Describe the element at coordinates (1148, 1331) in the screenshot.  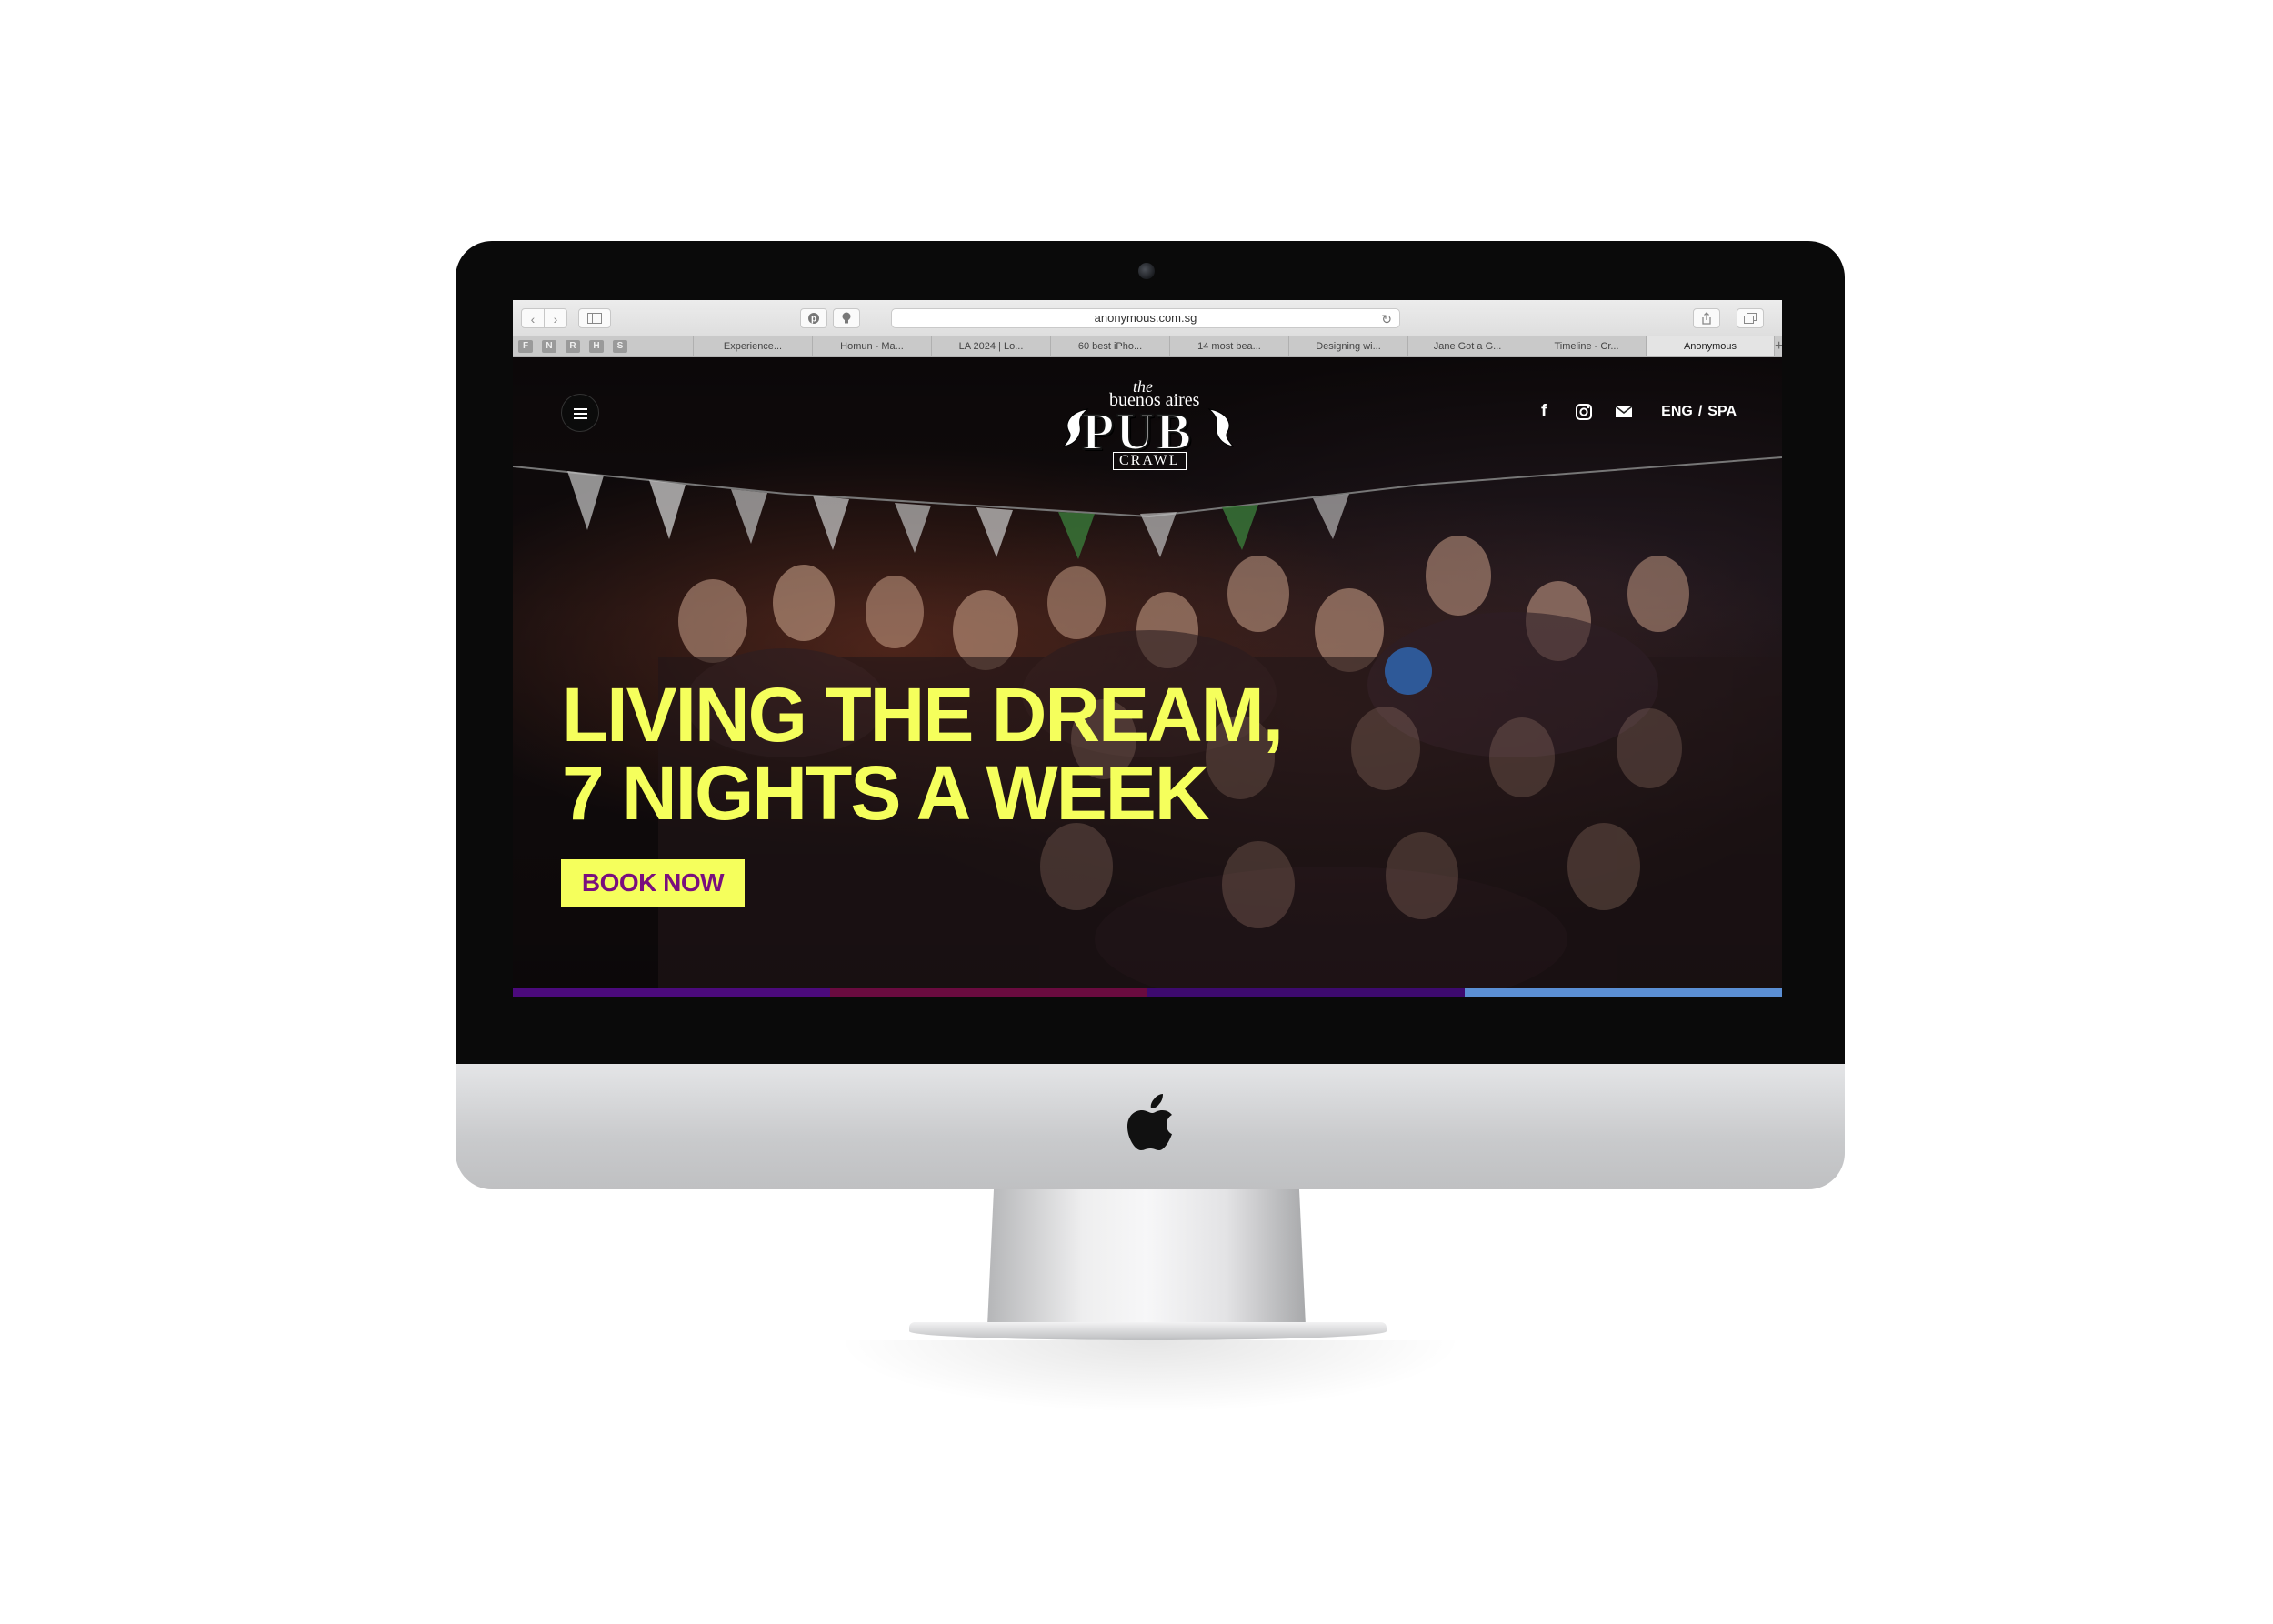
I see `imac-stand-foot` at that location.